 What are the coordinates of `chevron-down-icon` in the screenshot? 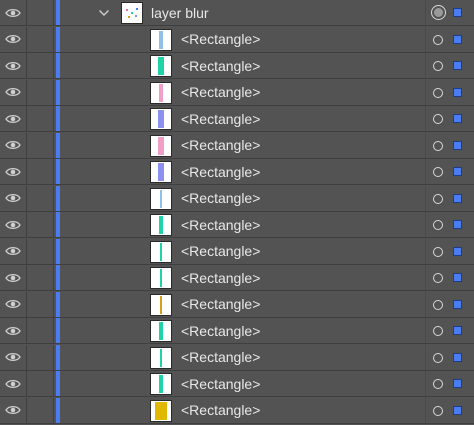 It's located at (104, 13).